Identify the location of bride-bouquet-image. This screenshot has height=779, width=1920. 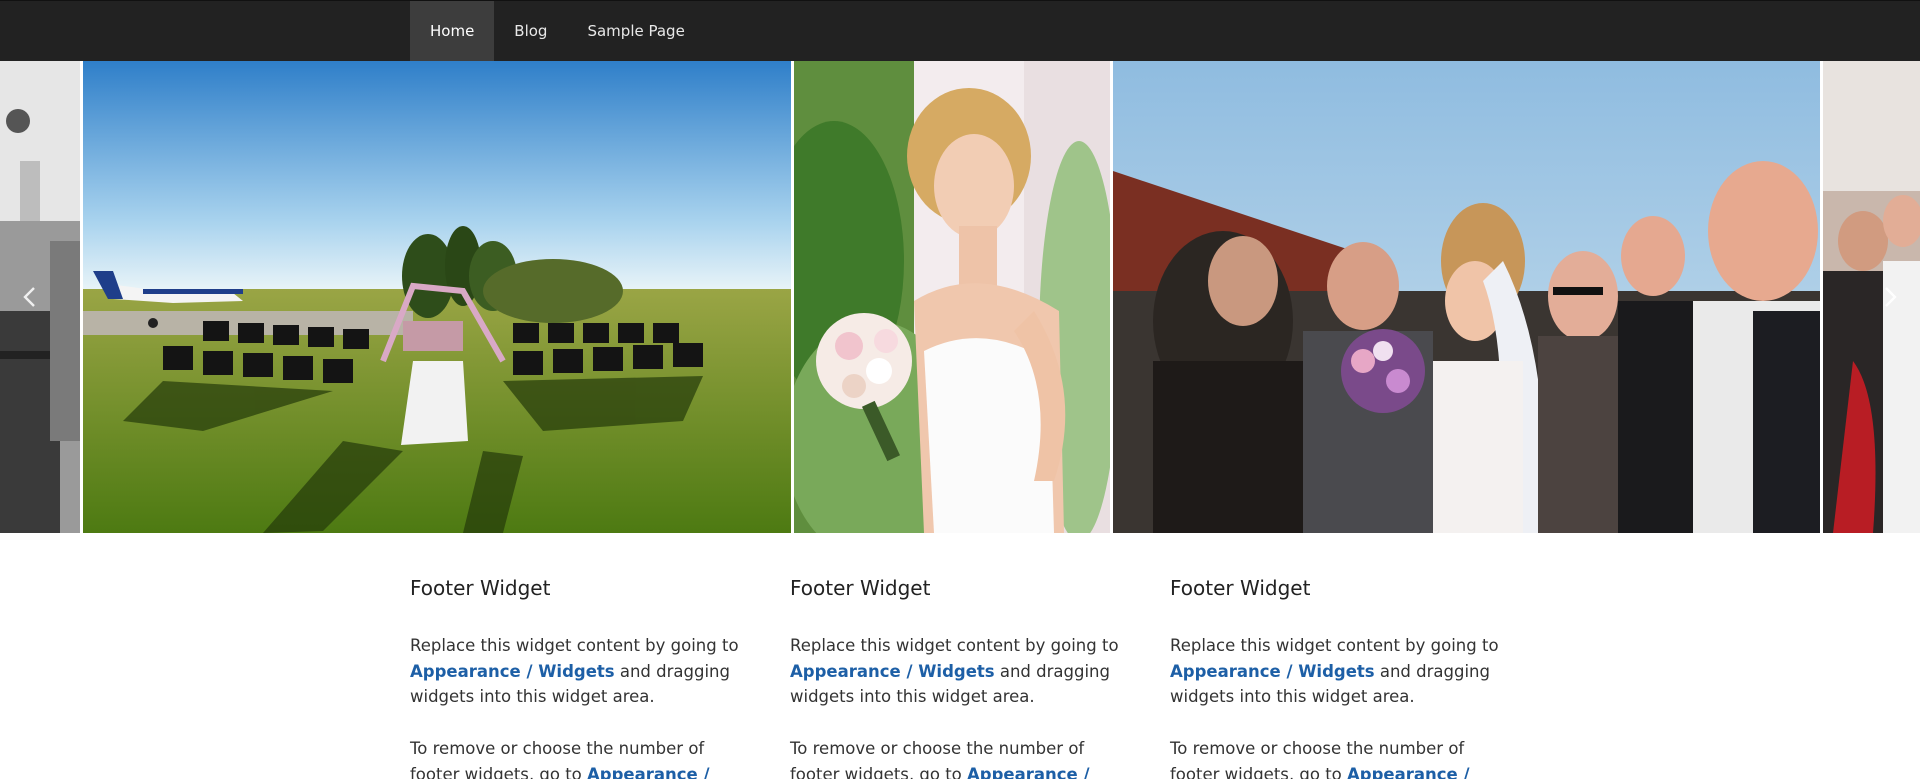
(952, 297).